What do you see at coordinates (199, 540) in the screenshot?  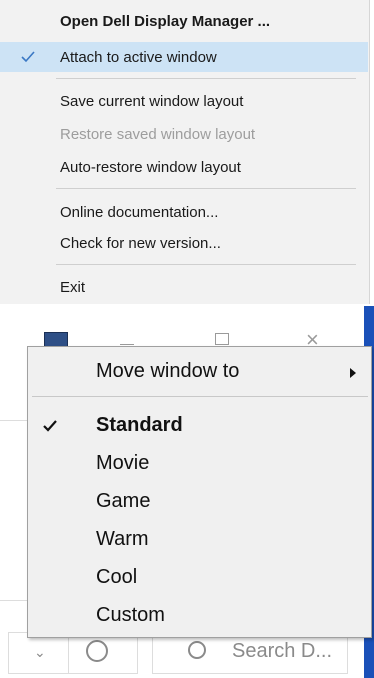 I see `preset-warm-item: Warm` at bounding box center [199, 540].